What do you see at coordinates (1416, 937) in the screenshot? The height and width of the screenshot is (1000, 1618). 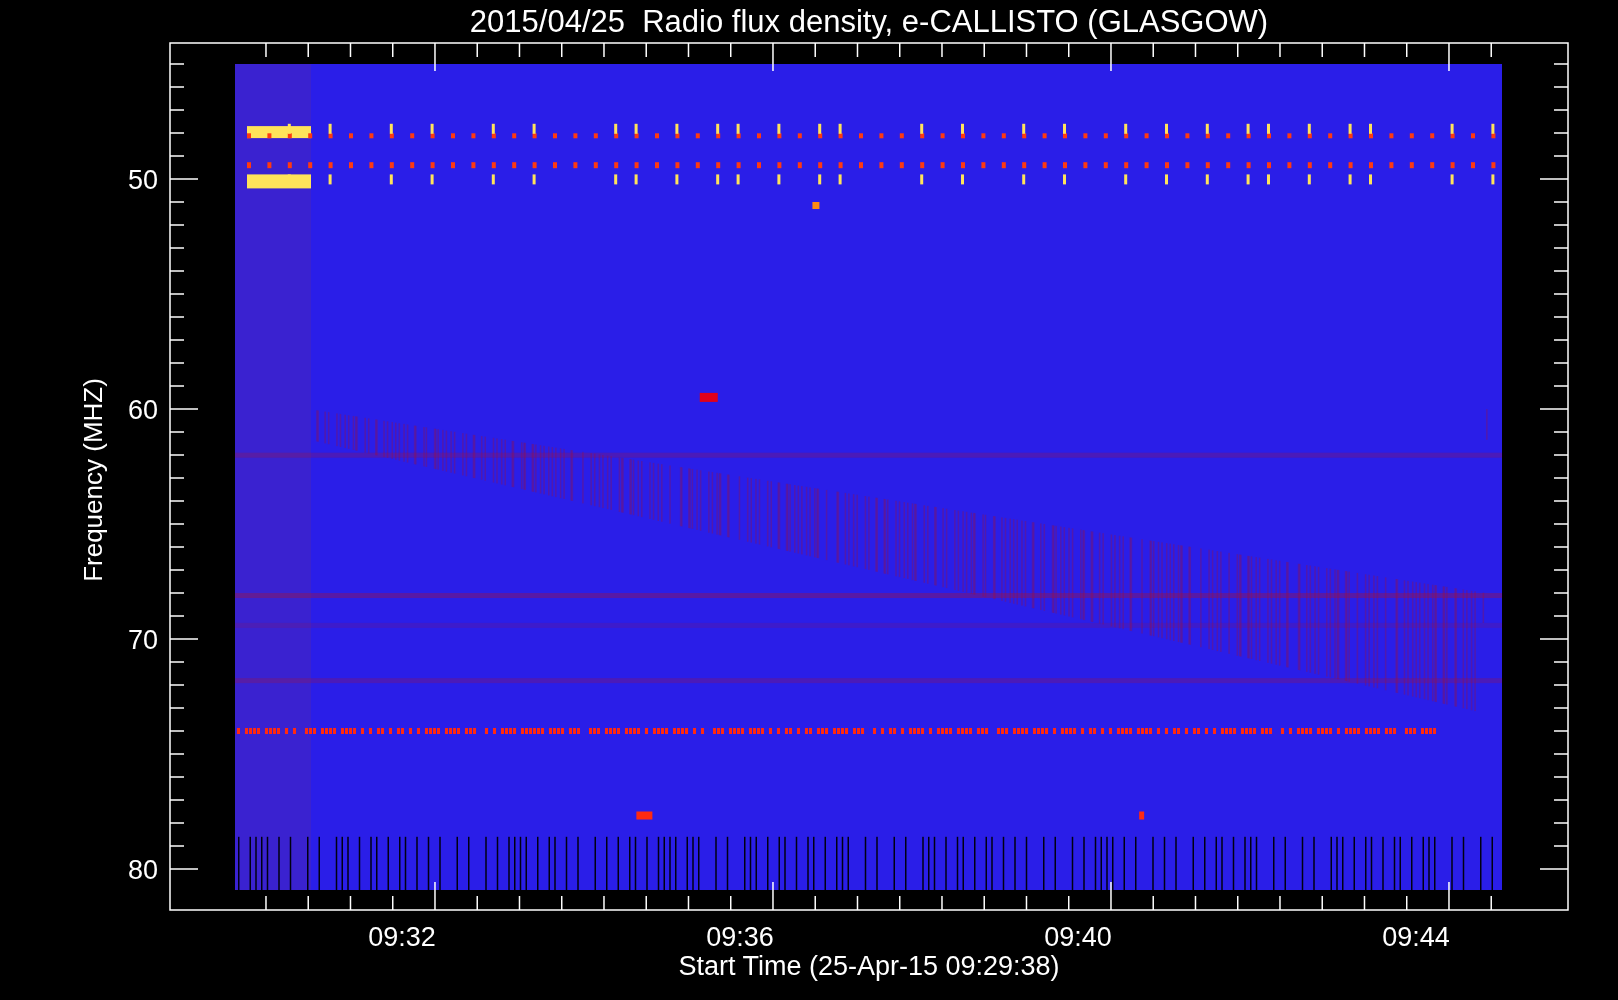 I see `x-tick-label: 09:44` at bounding box center [1416, 937].